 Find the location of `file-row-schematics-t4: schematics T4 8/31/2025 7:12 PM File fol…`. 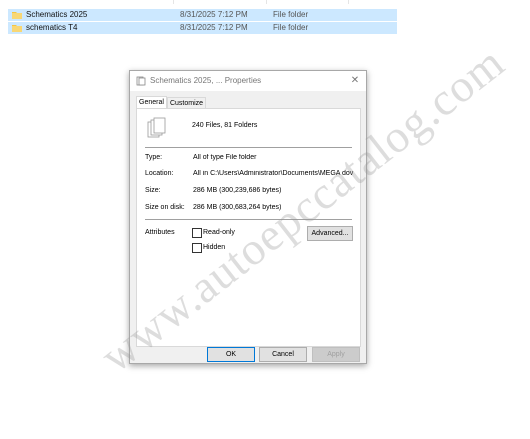

file-row-schematics-t4: schematics T4 8/31/2025 7:12 PM File fol… is located at coordinates (202, 28).